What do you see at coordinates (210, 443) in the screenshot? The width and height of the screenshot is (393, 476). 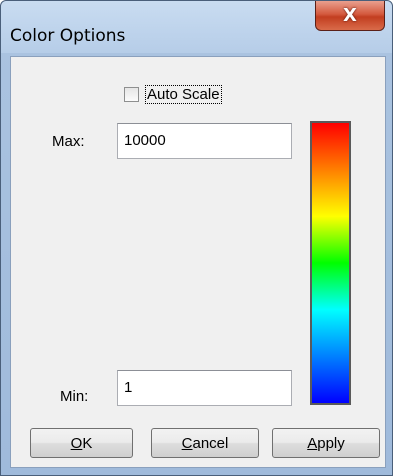 I see `cancel-label-rest: ancel` at bounding box center [210, 443].